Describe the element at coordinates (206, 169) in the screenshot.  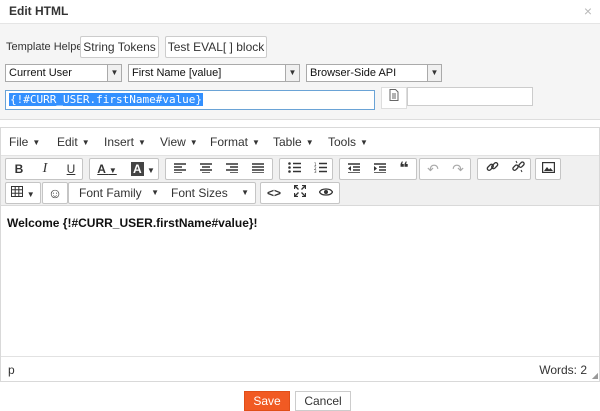
I see `align-center-icon` at that location.